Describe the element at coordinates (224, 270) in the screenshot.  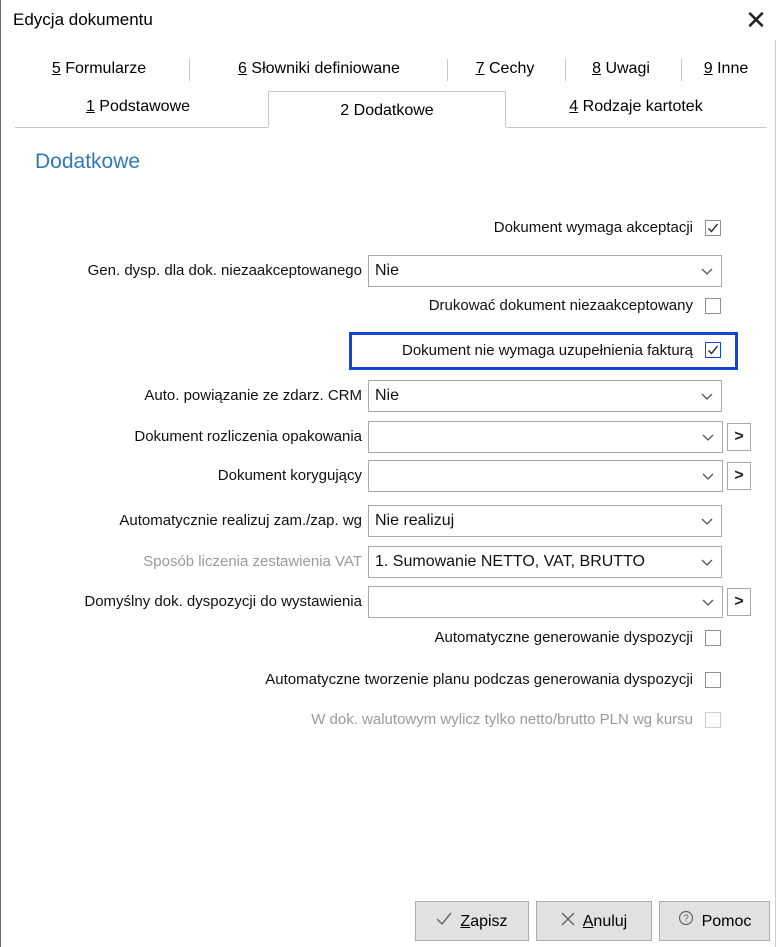
I see `label-gen-dysp: Gen. dysp. dla dok. niezaakceptowanego` at that location.